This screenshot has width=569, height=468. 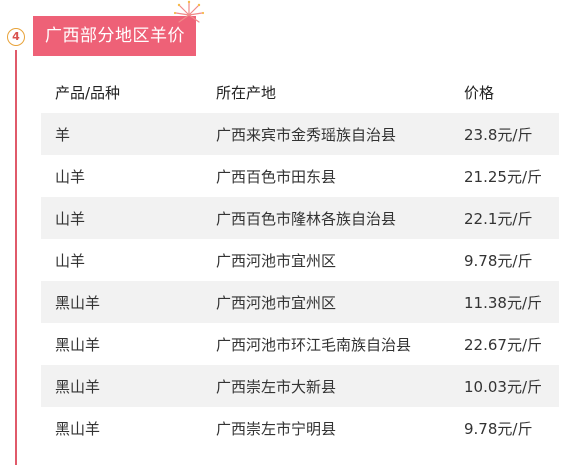 I want to click on table-row: 山羊 广西河池市宜州区 9.78元/斤, so click(x=300, y=260).